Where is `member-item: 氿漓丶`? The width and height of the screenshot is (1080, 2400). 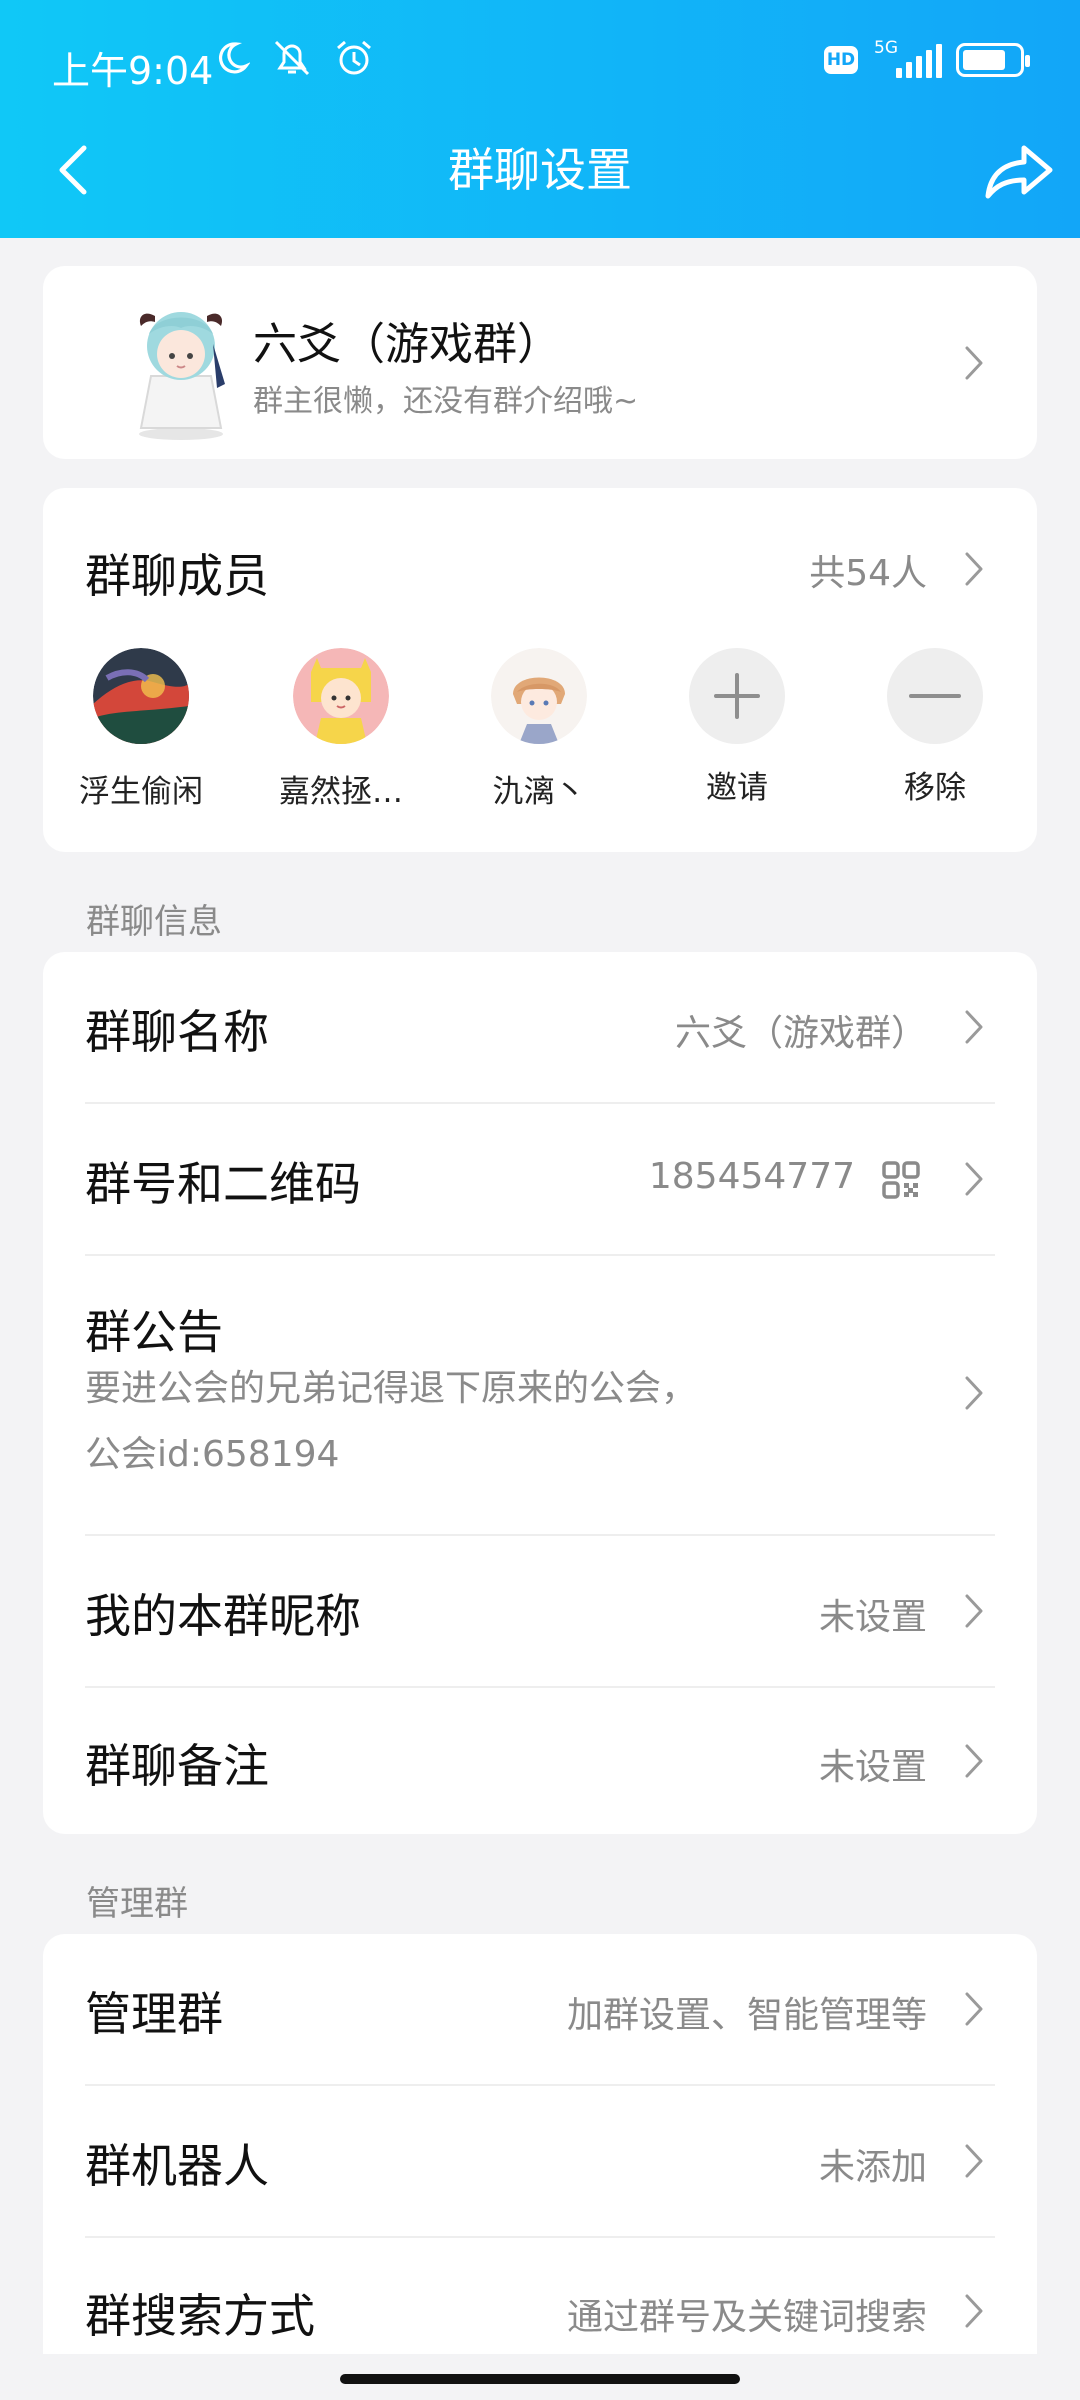 member-item: 氿漓丶 is located at coordinates (539, 729).